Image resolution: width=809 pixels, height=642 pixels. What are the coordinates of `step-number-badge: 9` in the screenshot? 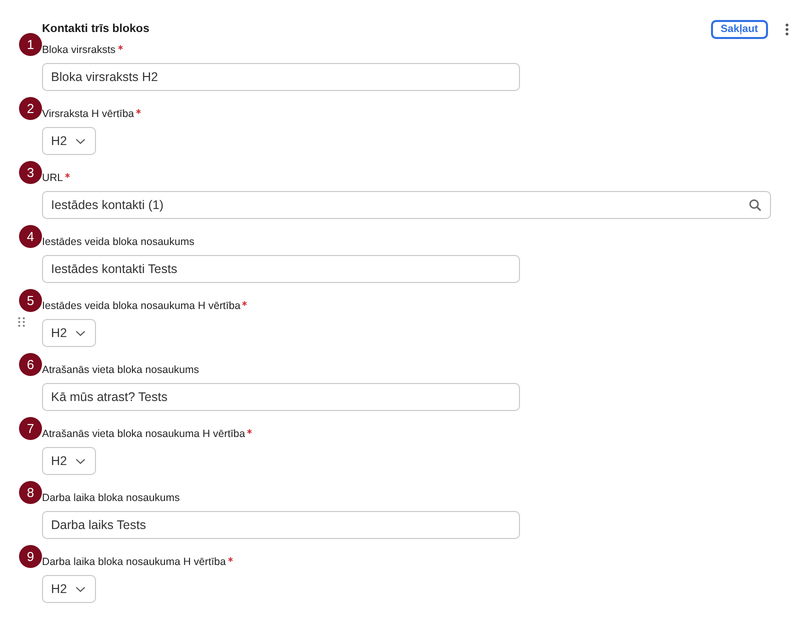 It's located at (30, 556).